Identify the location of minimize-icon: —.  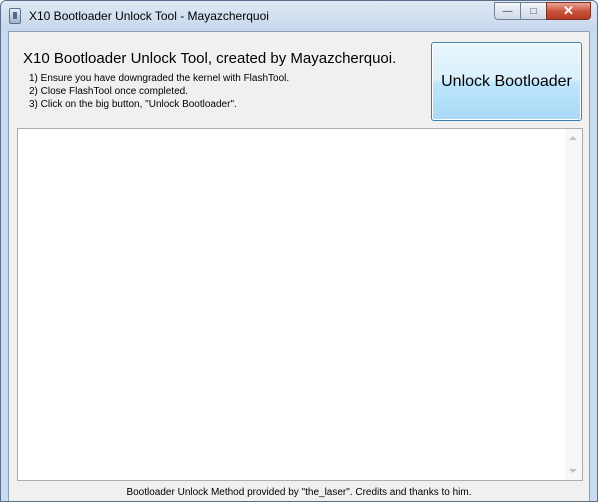
(507, 11).